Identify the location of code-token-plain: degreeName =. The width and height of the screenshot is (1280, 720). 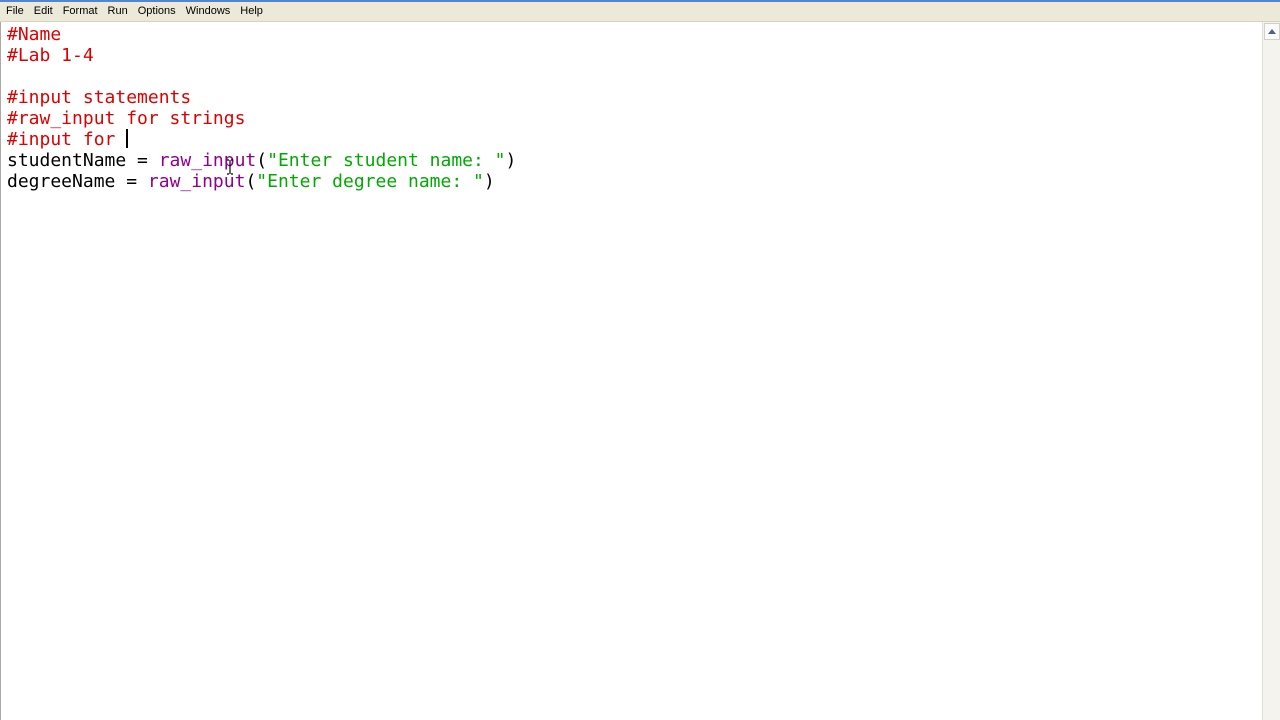
(77, 181).